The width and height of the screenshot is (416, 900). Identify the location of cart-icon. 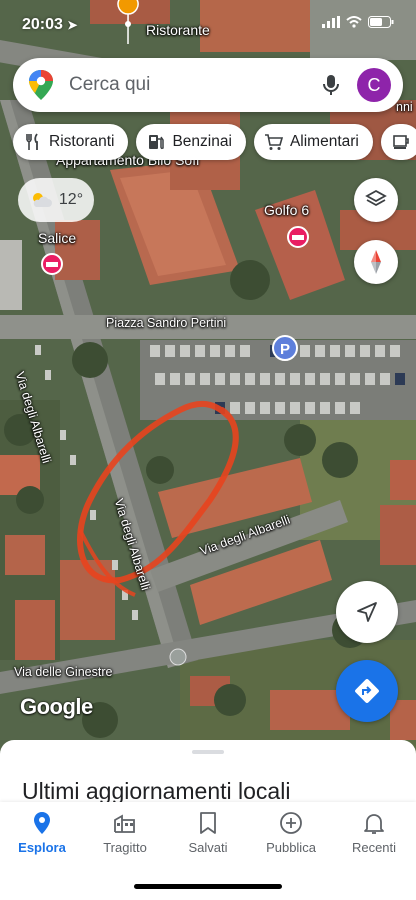
(273, 142).